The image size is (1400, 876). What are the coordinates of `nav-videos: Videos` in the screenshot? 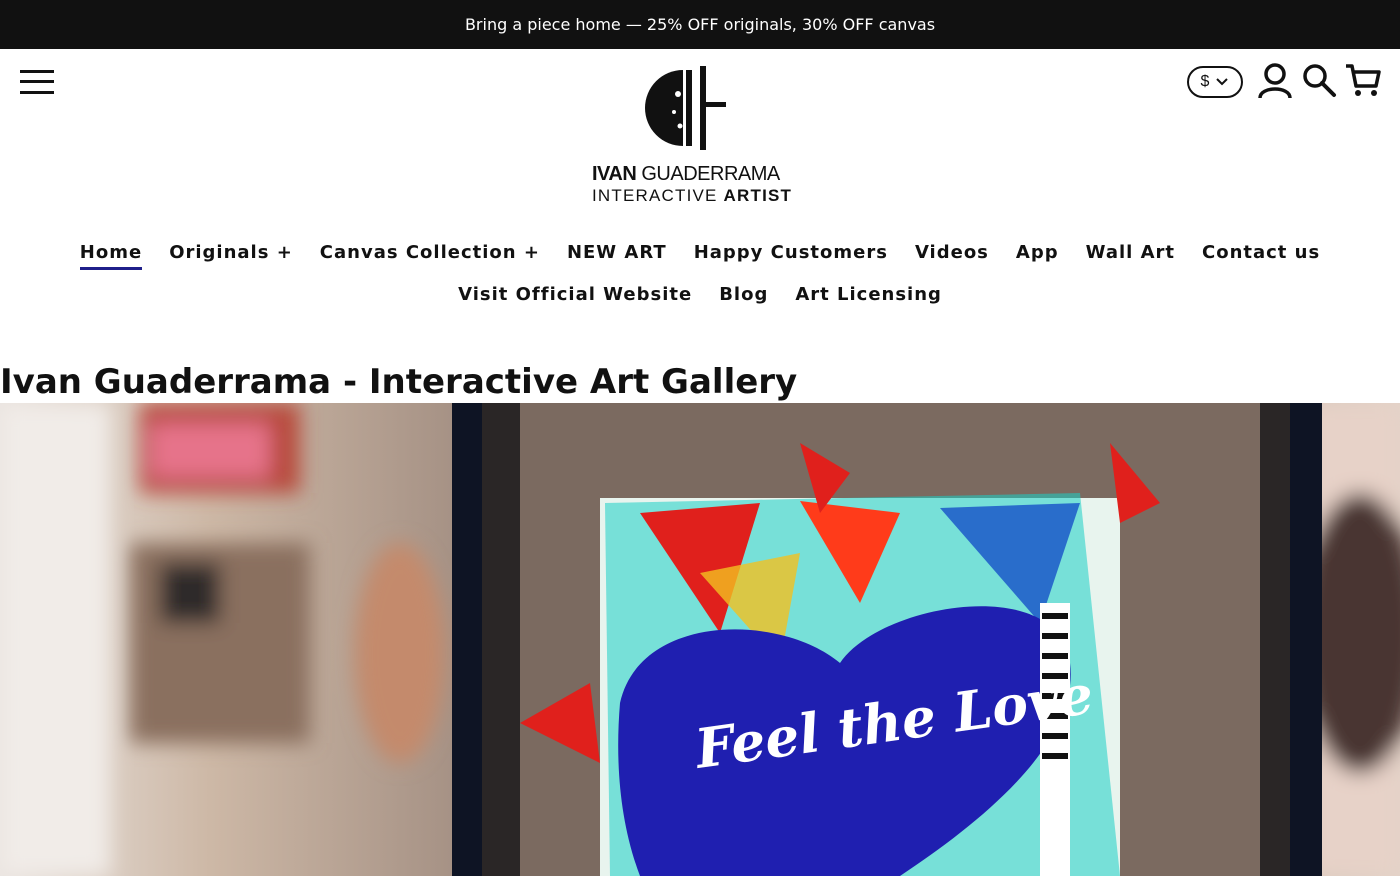 It's located at (952, 252).